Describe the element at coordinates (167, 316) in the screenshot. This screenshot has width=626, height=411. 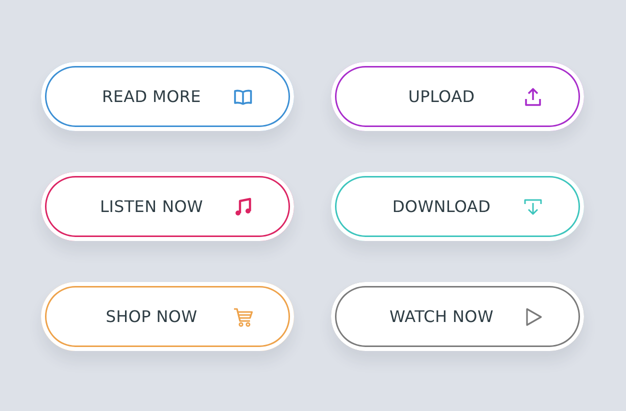
I see `pill-button: SHOP NOW` at that location.